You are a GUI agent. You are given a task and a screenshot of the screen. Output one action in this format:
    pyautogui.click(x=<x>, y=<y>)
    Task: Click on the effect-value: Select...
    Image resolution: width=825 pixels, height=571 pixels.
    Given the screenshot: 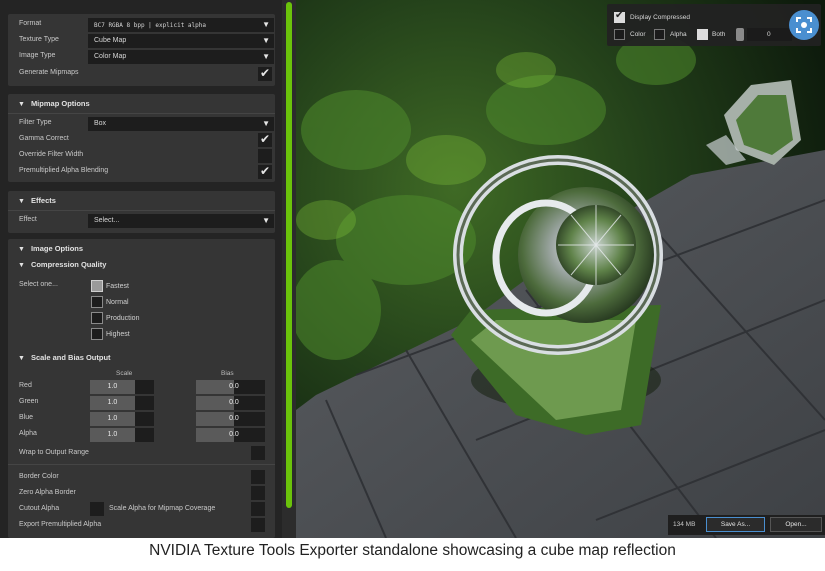 What is the action you would take?
    pyautogui.click(x=107, y=220)
    